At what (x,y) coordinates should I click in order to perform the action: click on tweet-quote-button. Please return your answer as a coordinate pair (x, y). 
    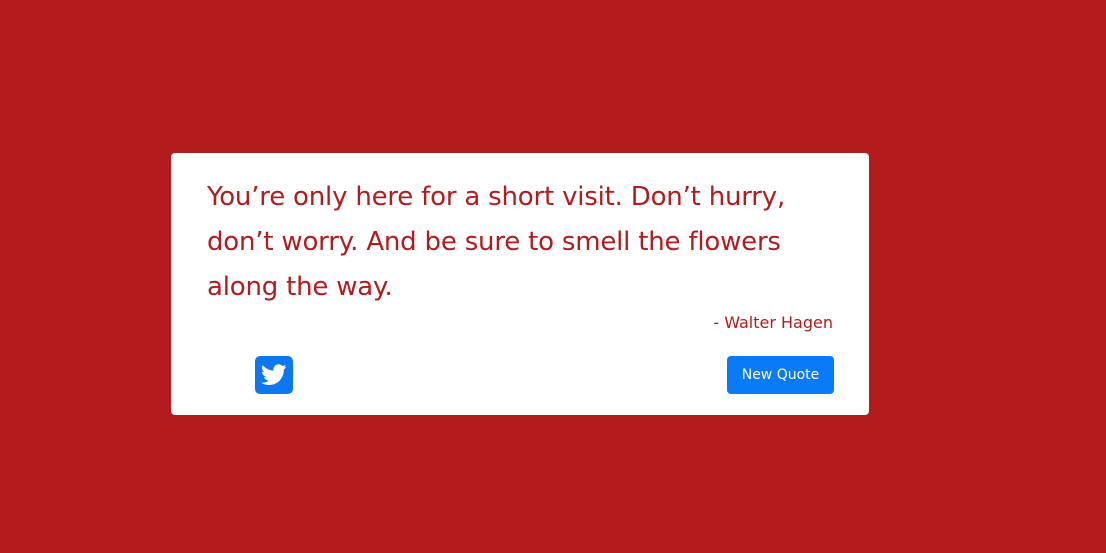
    Looking at the image, I should click on (274, 375).